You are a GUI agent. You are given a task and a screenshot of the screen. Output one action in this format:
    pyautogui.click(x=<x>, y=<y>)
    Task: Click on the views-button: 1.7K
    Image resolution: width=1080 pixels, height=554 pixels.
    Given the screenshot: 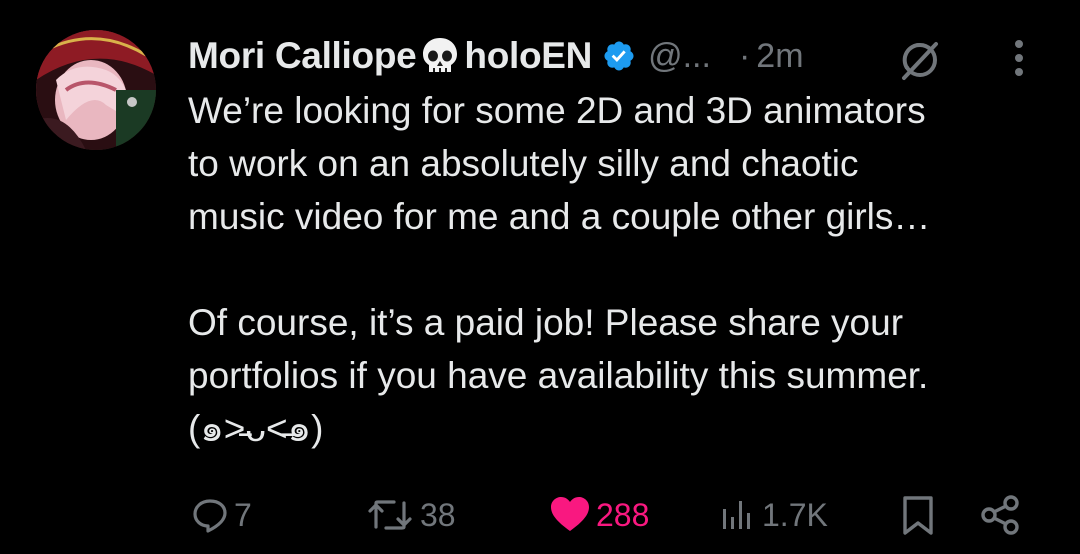 What is the action you would take?
    pyautogui.click(x=773, y=515)
    